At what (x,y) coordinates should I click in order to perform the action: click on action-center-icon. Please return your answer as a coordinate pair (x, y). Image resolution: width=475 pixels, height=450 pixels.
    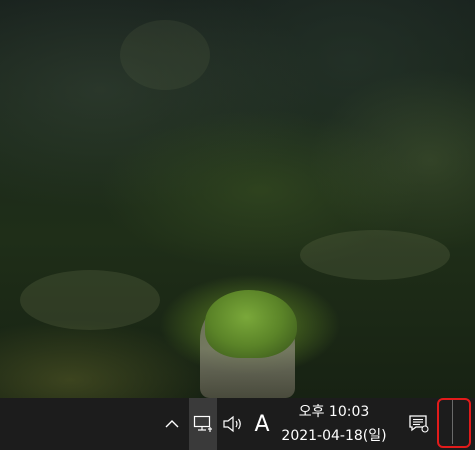
    Looking at the image, I should click on (419, 424).